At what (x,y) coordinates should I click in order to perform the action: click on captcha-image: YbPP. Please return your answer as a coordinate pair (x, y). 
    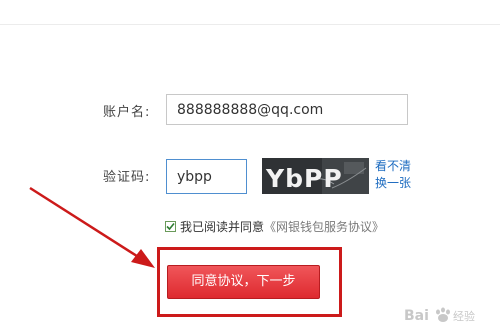
    Looking at the image, I should click on (315, 176).